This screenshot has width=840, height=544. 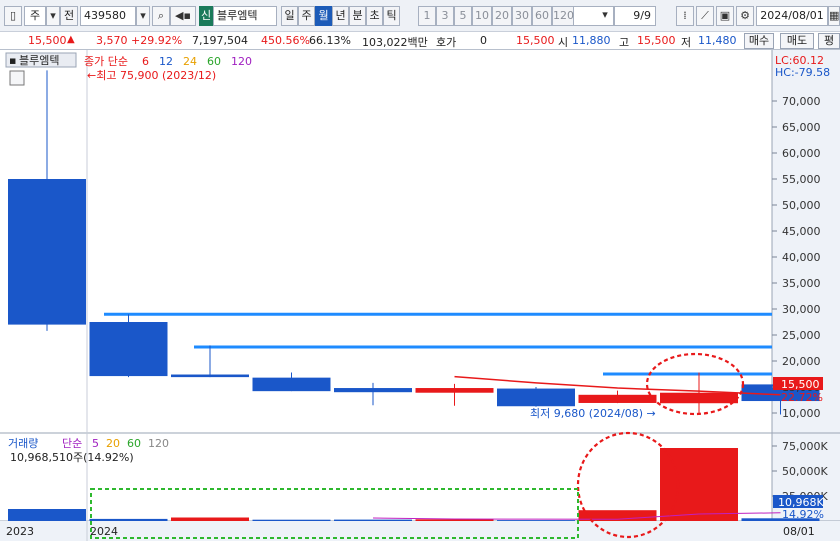 I want to click on x-label-current: 08/01, so click(x=799, y=531).